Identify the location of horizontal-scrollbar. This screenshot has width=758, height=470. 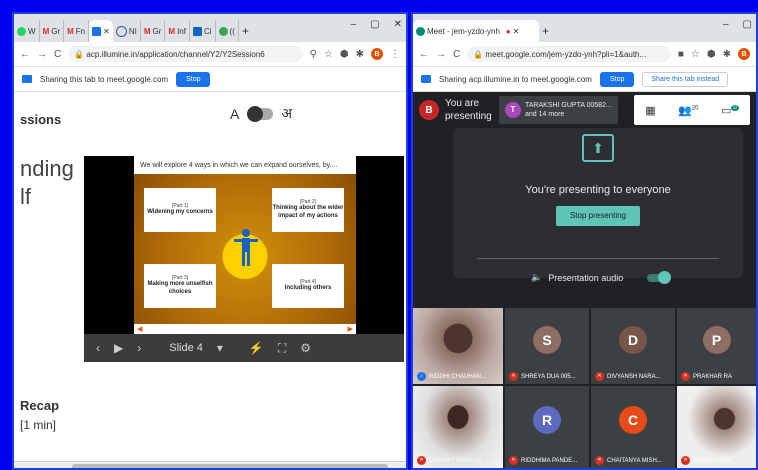
(210, 464).